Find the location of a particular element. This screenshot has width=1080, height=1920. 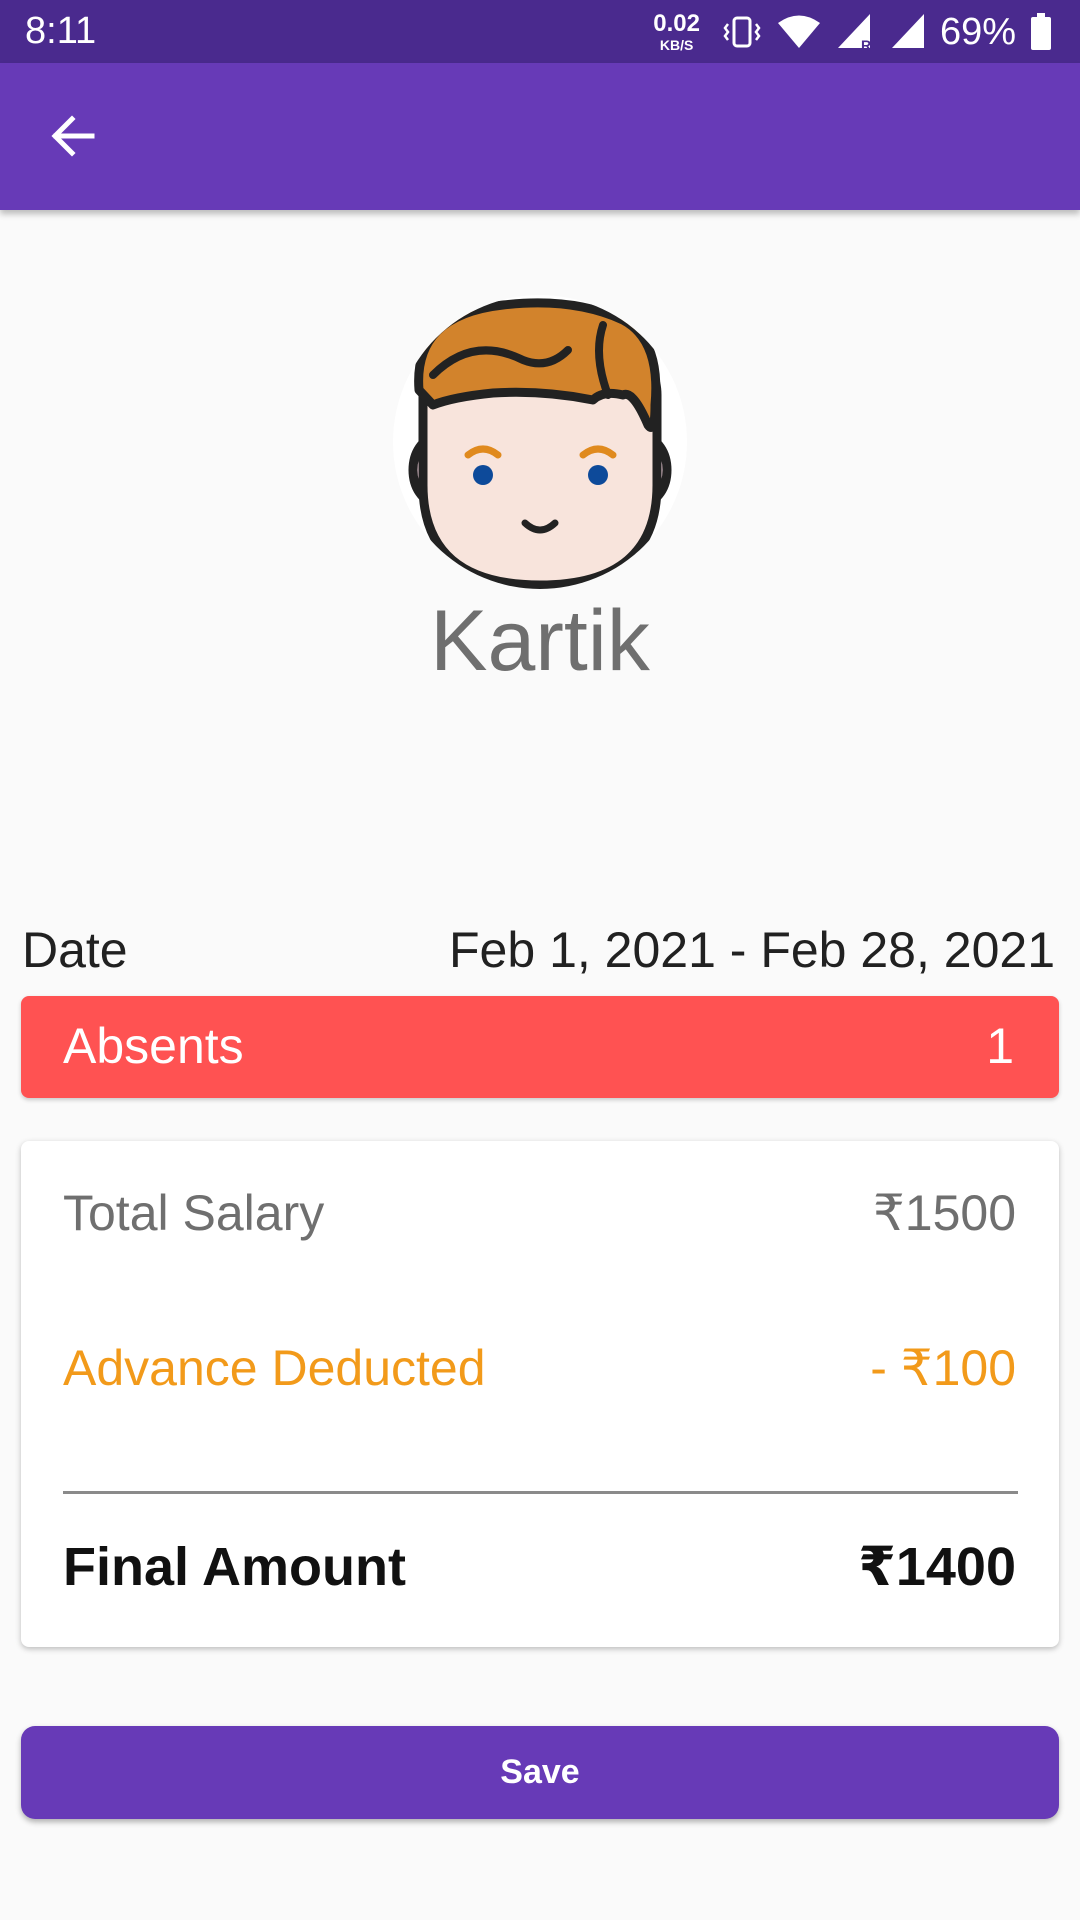

status-icons: 0.02 KB/S R 69% is located at coordinates (852, 31).